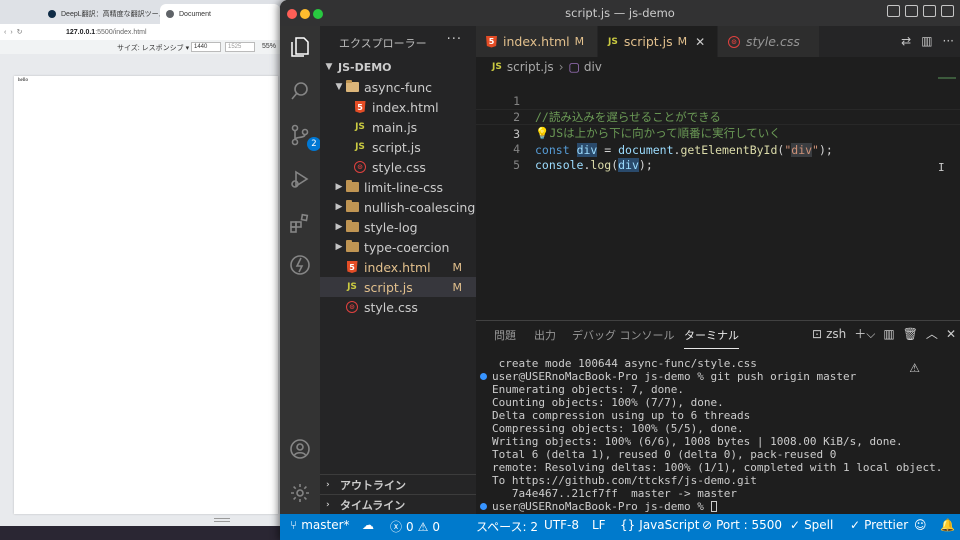  I want to click on chevron-down-icon: ▼, so click(329, 67).